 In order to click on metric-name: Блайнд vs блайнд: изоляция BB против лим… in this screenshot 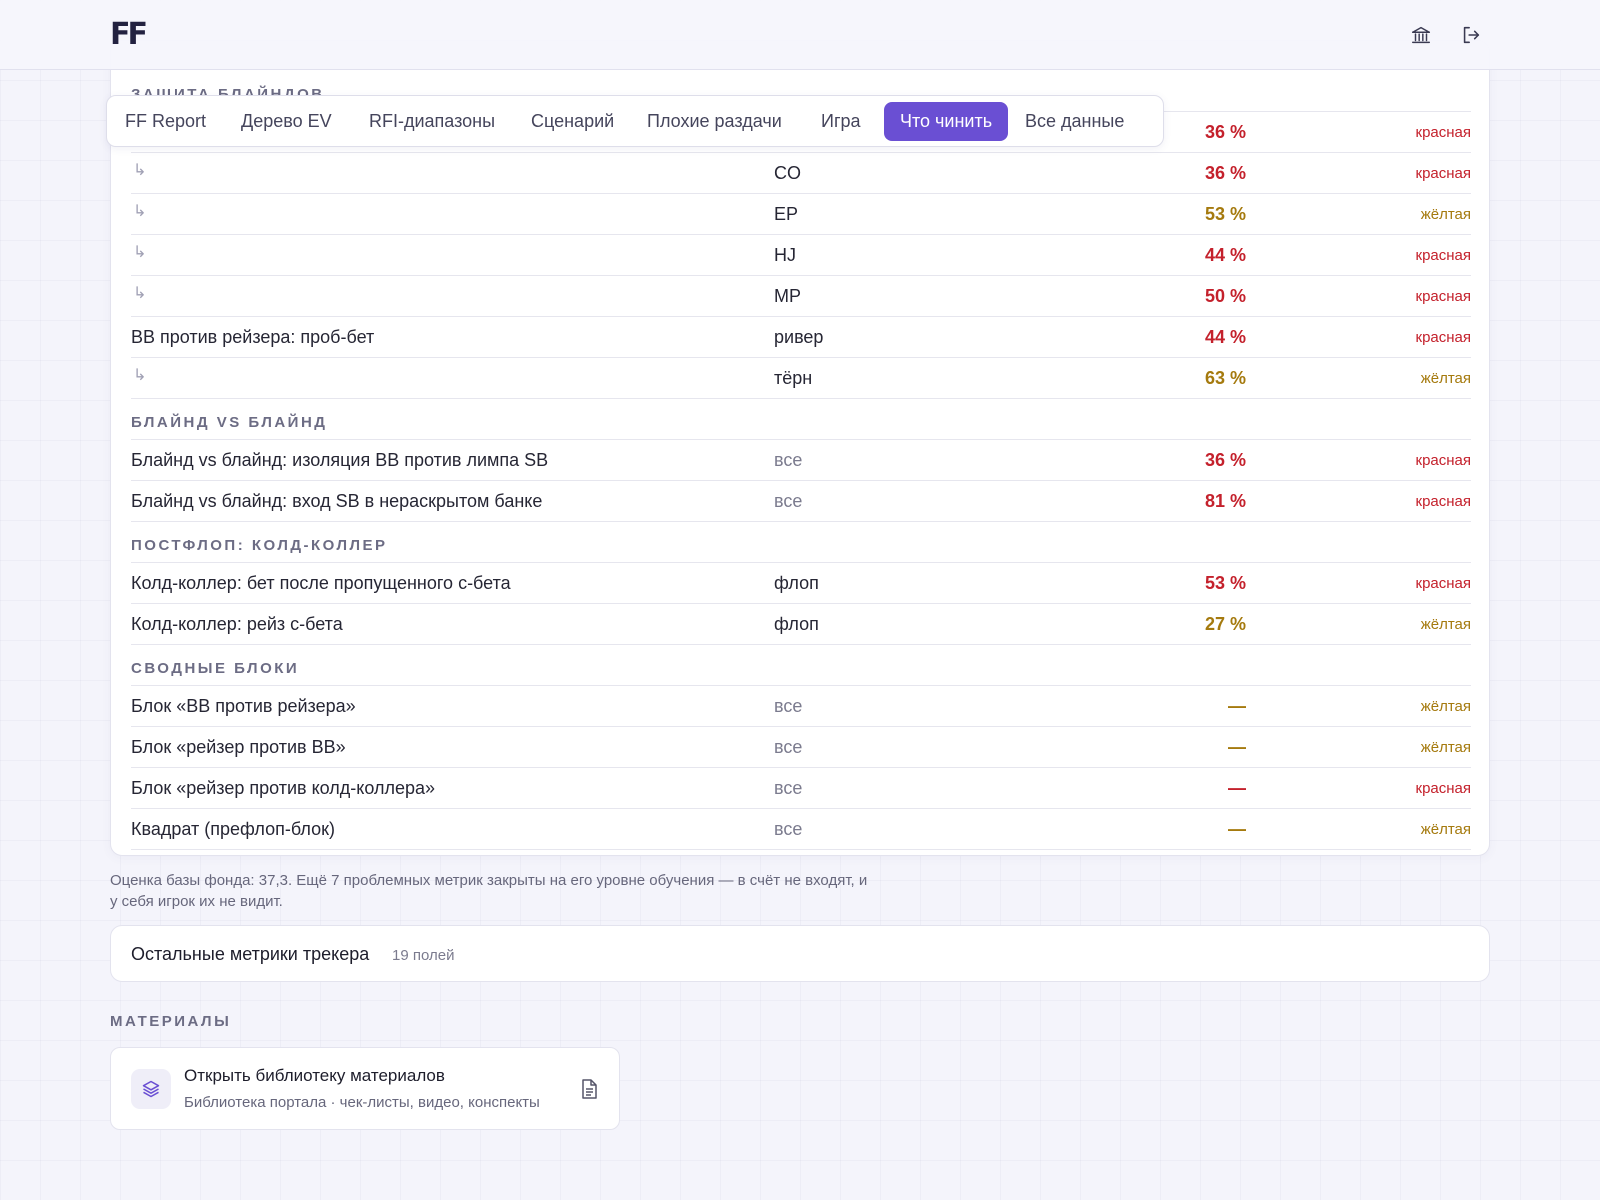, I will do `click(340, 460)`.